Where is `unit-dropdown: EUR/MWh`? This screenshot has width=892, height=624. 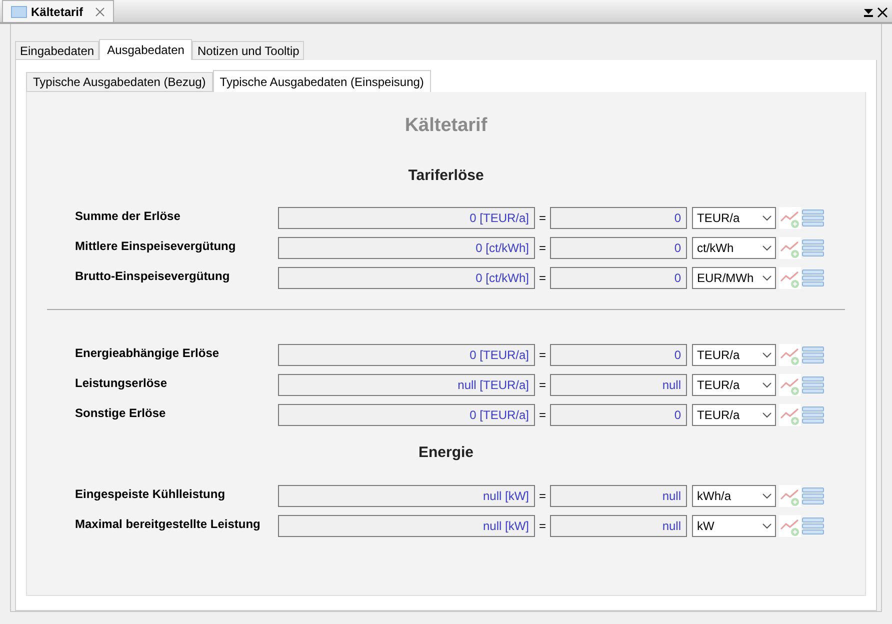
unit-dropdown: EUR/MWh is located at coordinates (734, 278).